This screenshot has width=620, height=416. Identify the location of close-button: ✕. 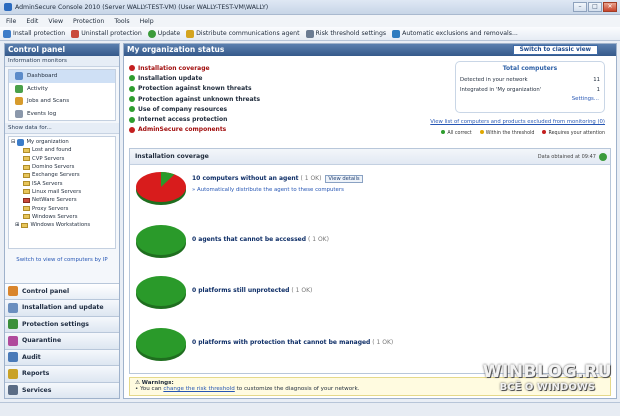
(610, 7).